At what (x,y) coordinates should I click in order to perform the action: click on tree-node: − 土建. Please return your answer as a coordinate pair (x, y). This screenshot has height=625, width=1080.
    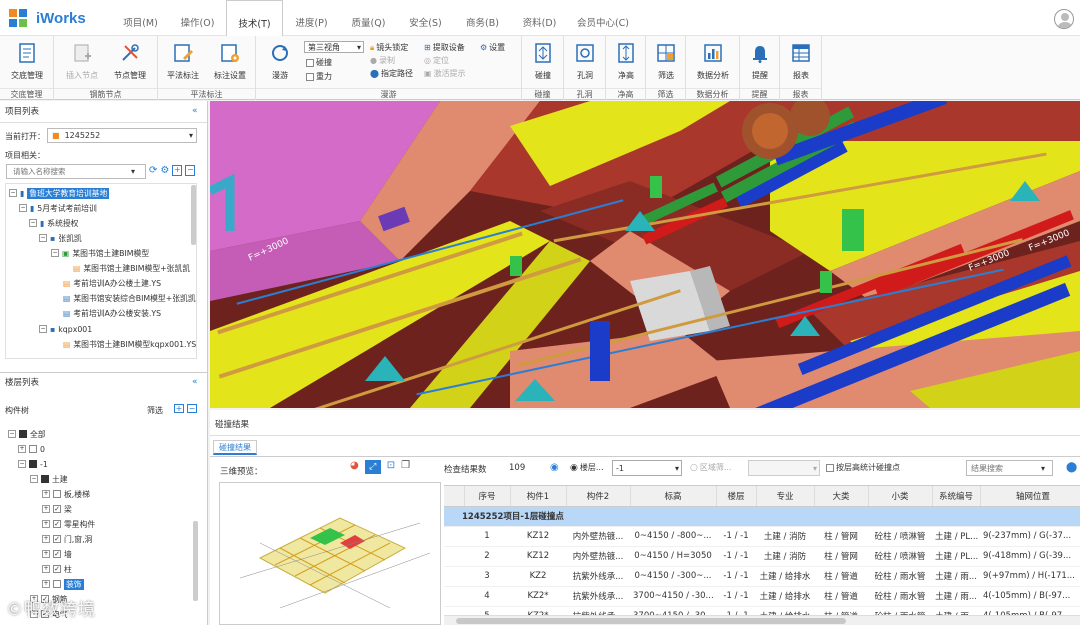
    Looking at the image, I should click on (49, 479).